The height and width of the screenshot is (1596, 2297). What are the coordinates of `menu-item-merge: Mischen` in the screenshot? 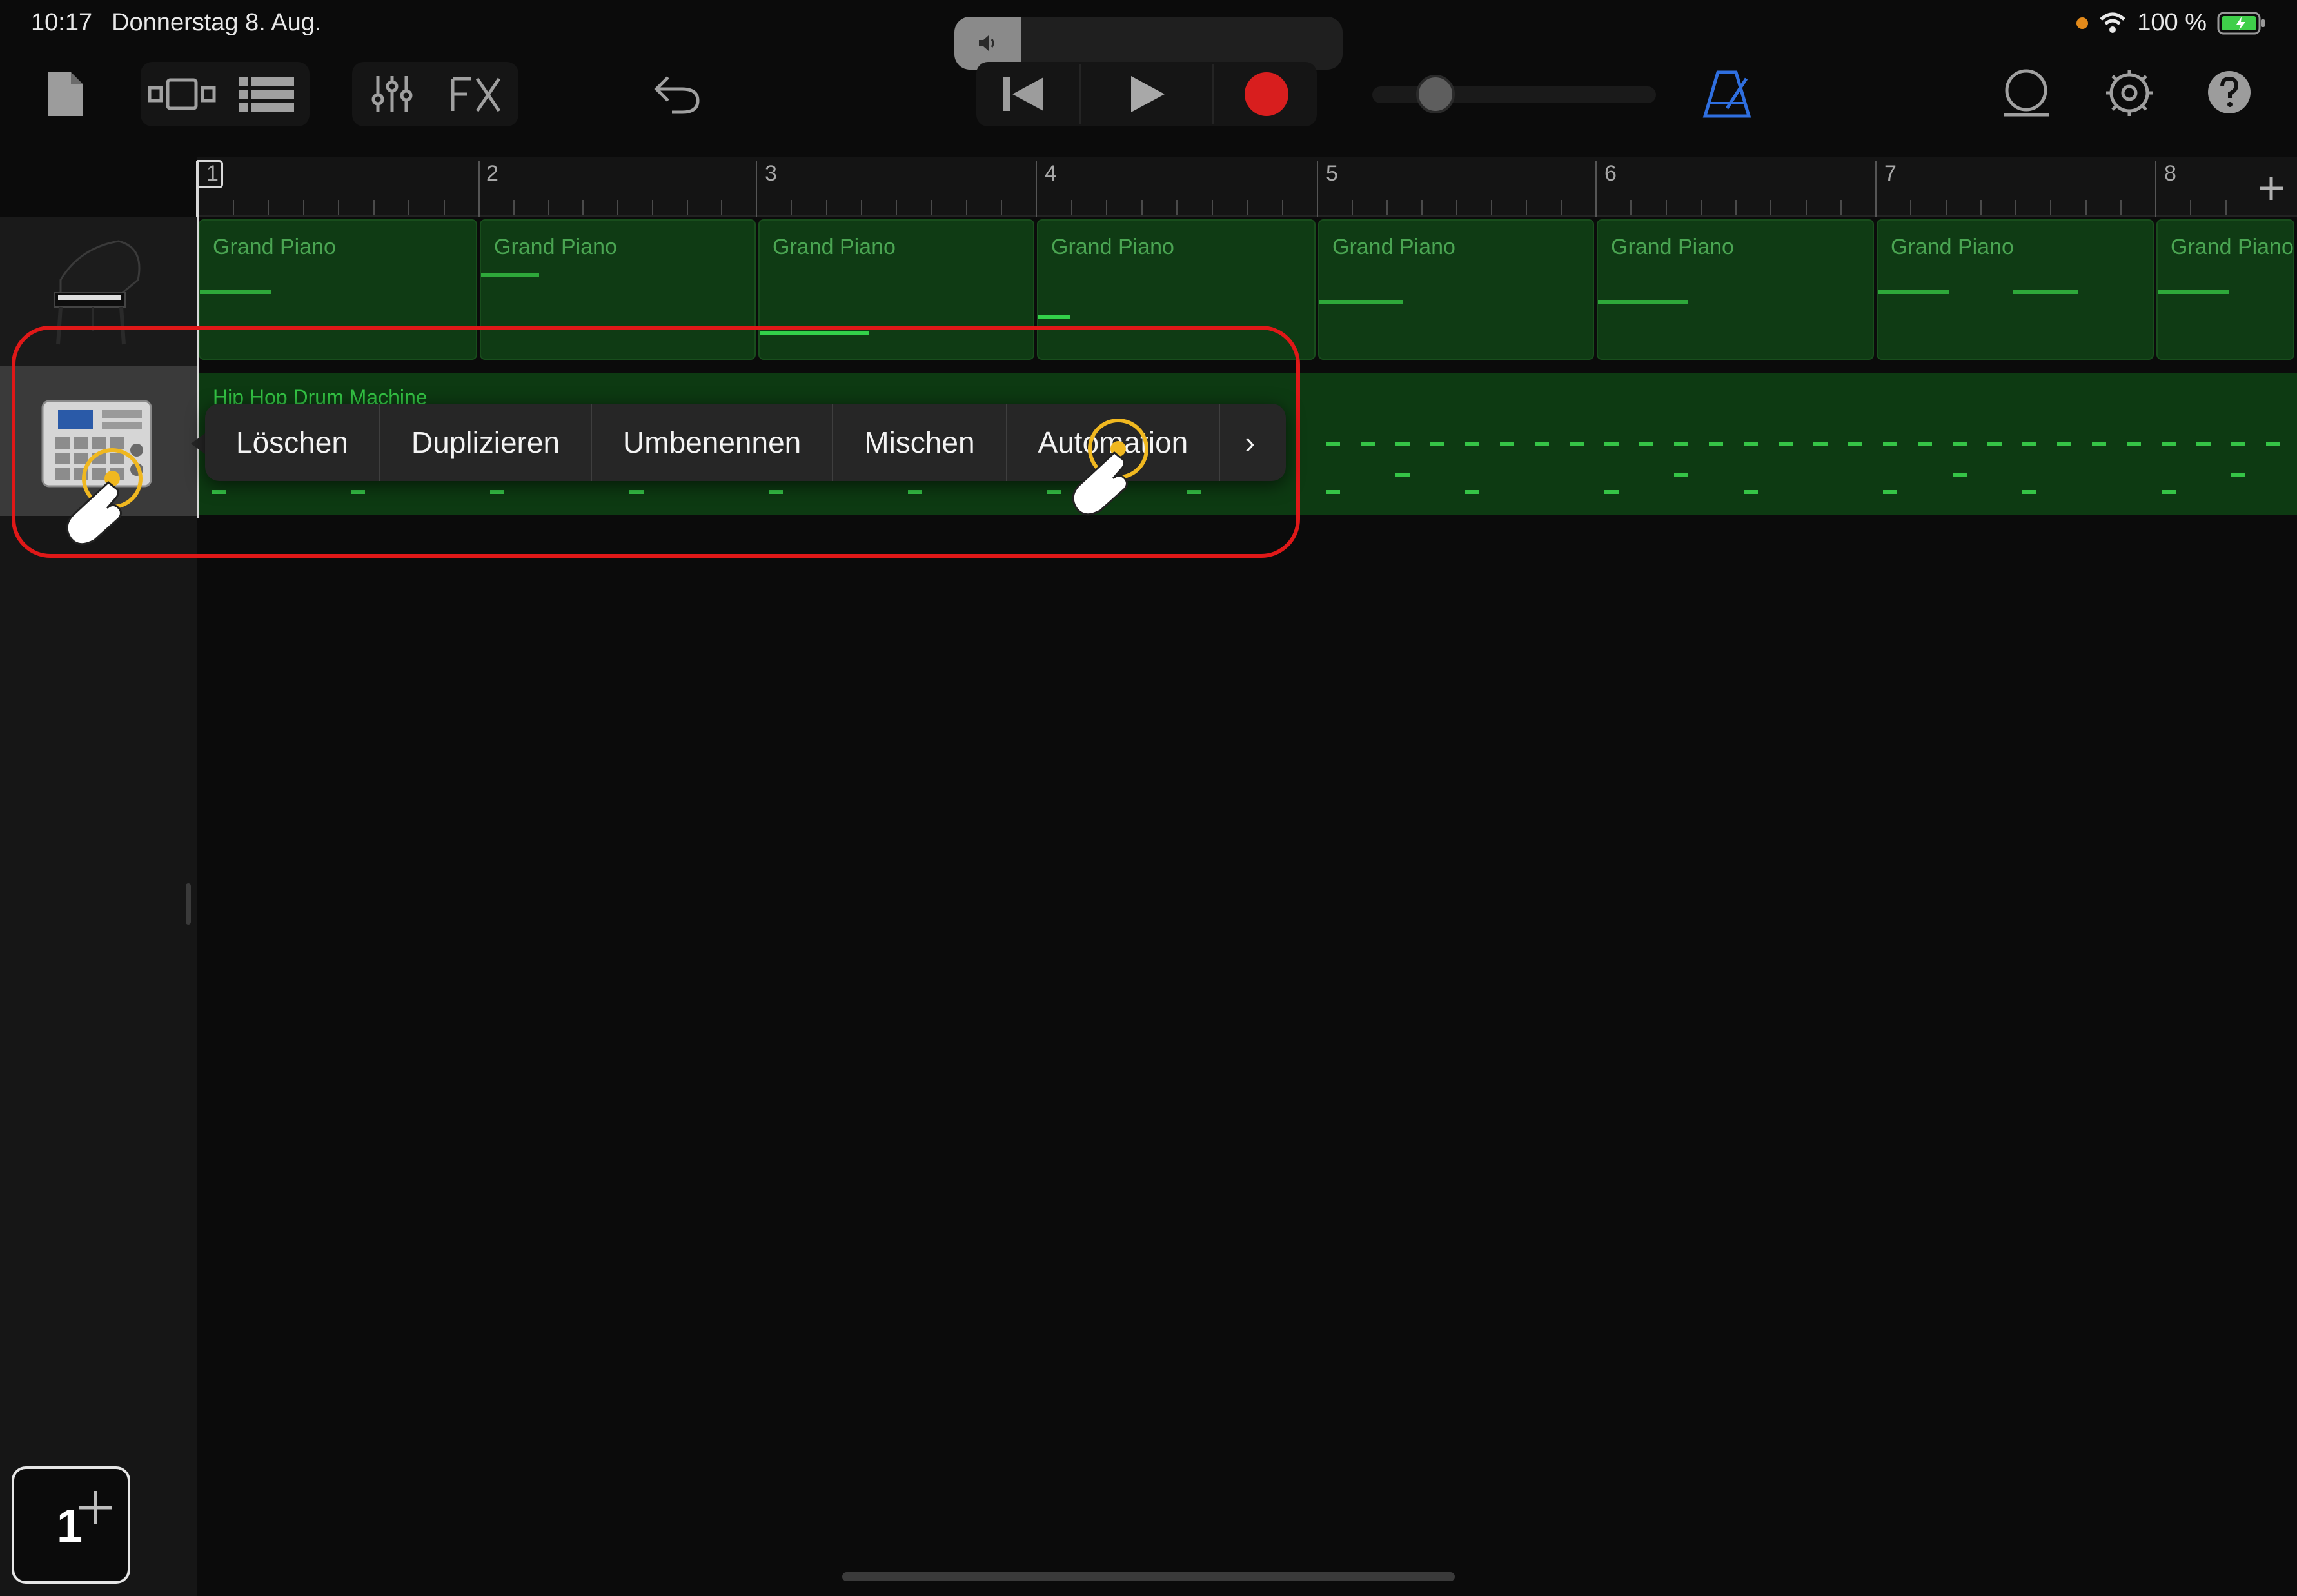 It's located at (920, 443).